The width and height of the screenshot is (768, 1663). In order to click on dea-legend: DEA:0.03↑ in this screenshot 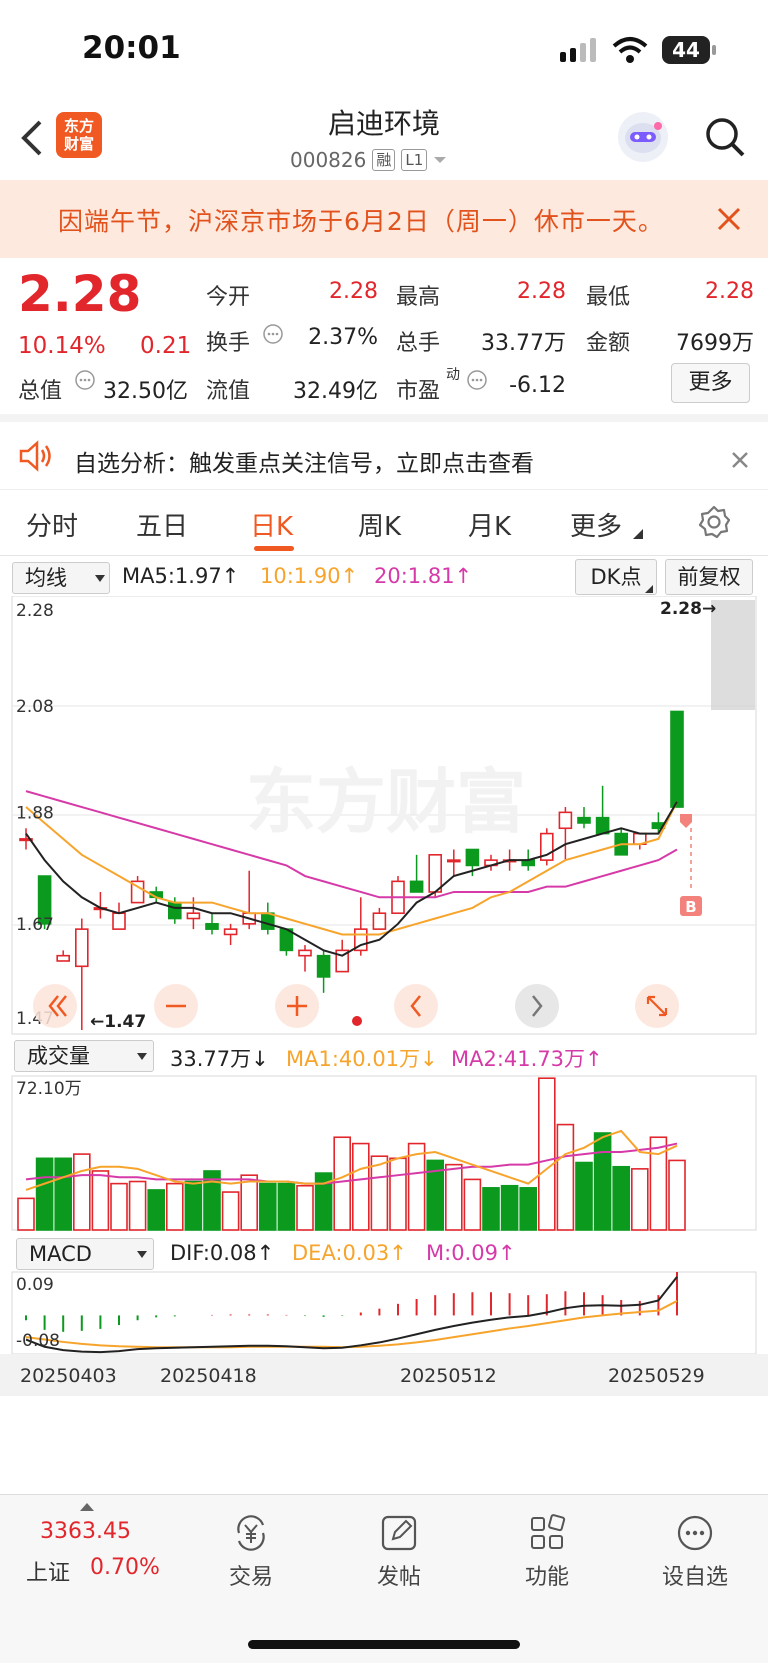, I will do `click(349, 1253)`.